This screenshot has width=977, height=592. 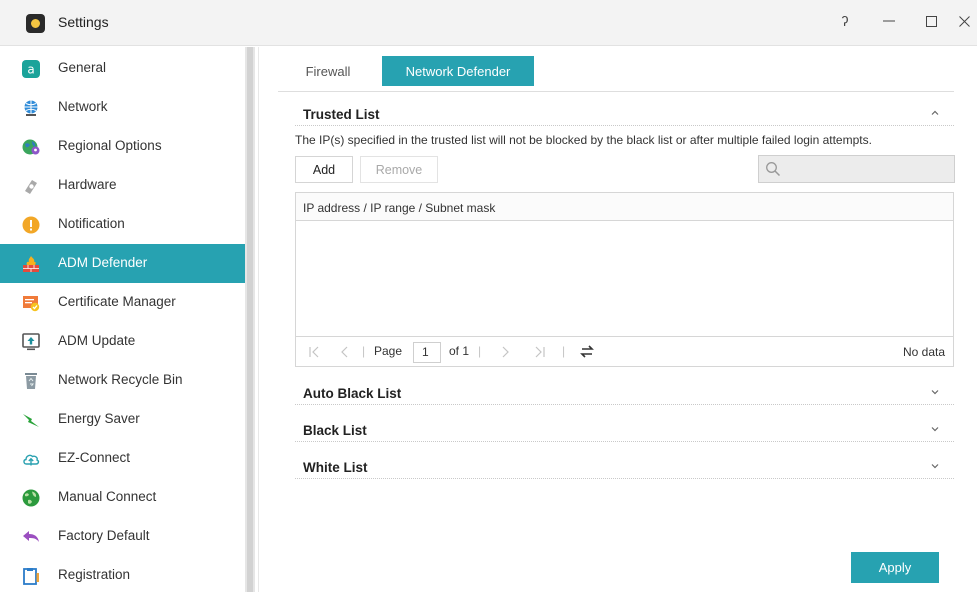 I want to click on page-number-input: 1, so click(x=427, y=352).